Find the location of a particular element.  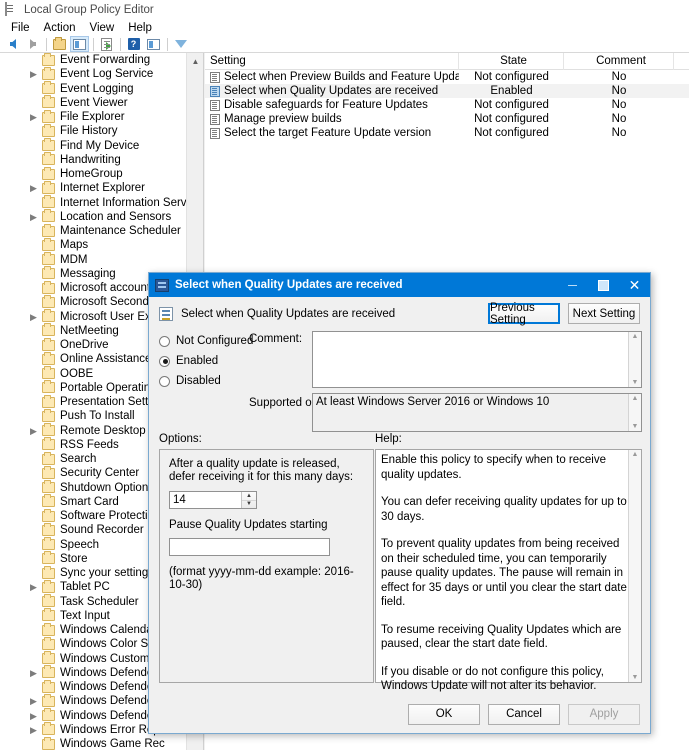

tree-item: HomeGroup is located at coordinates (93, 173).